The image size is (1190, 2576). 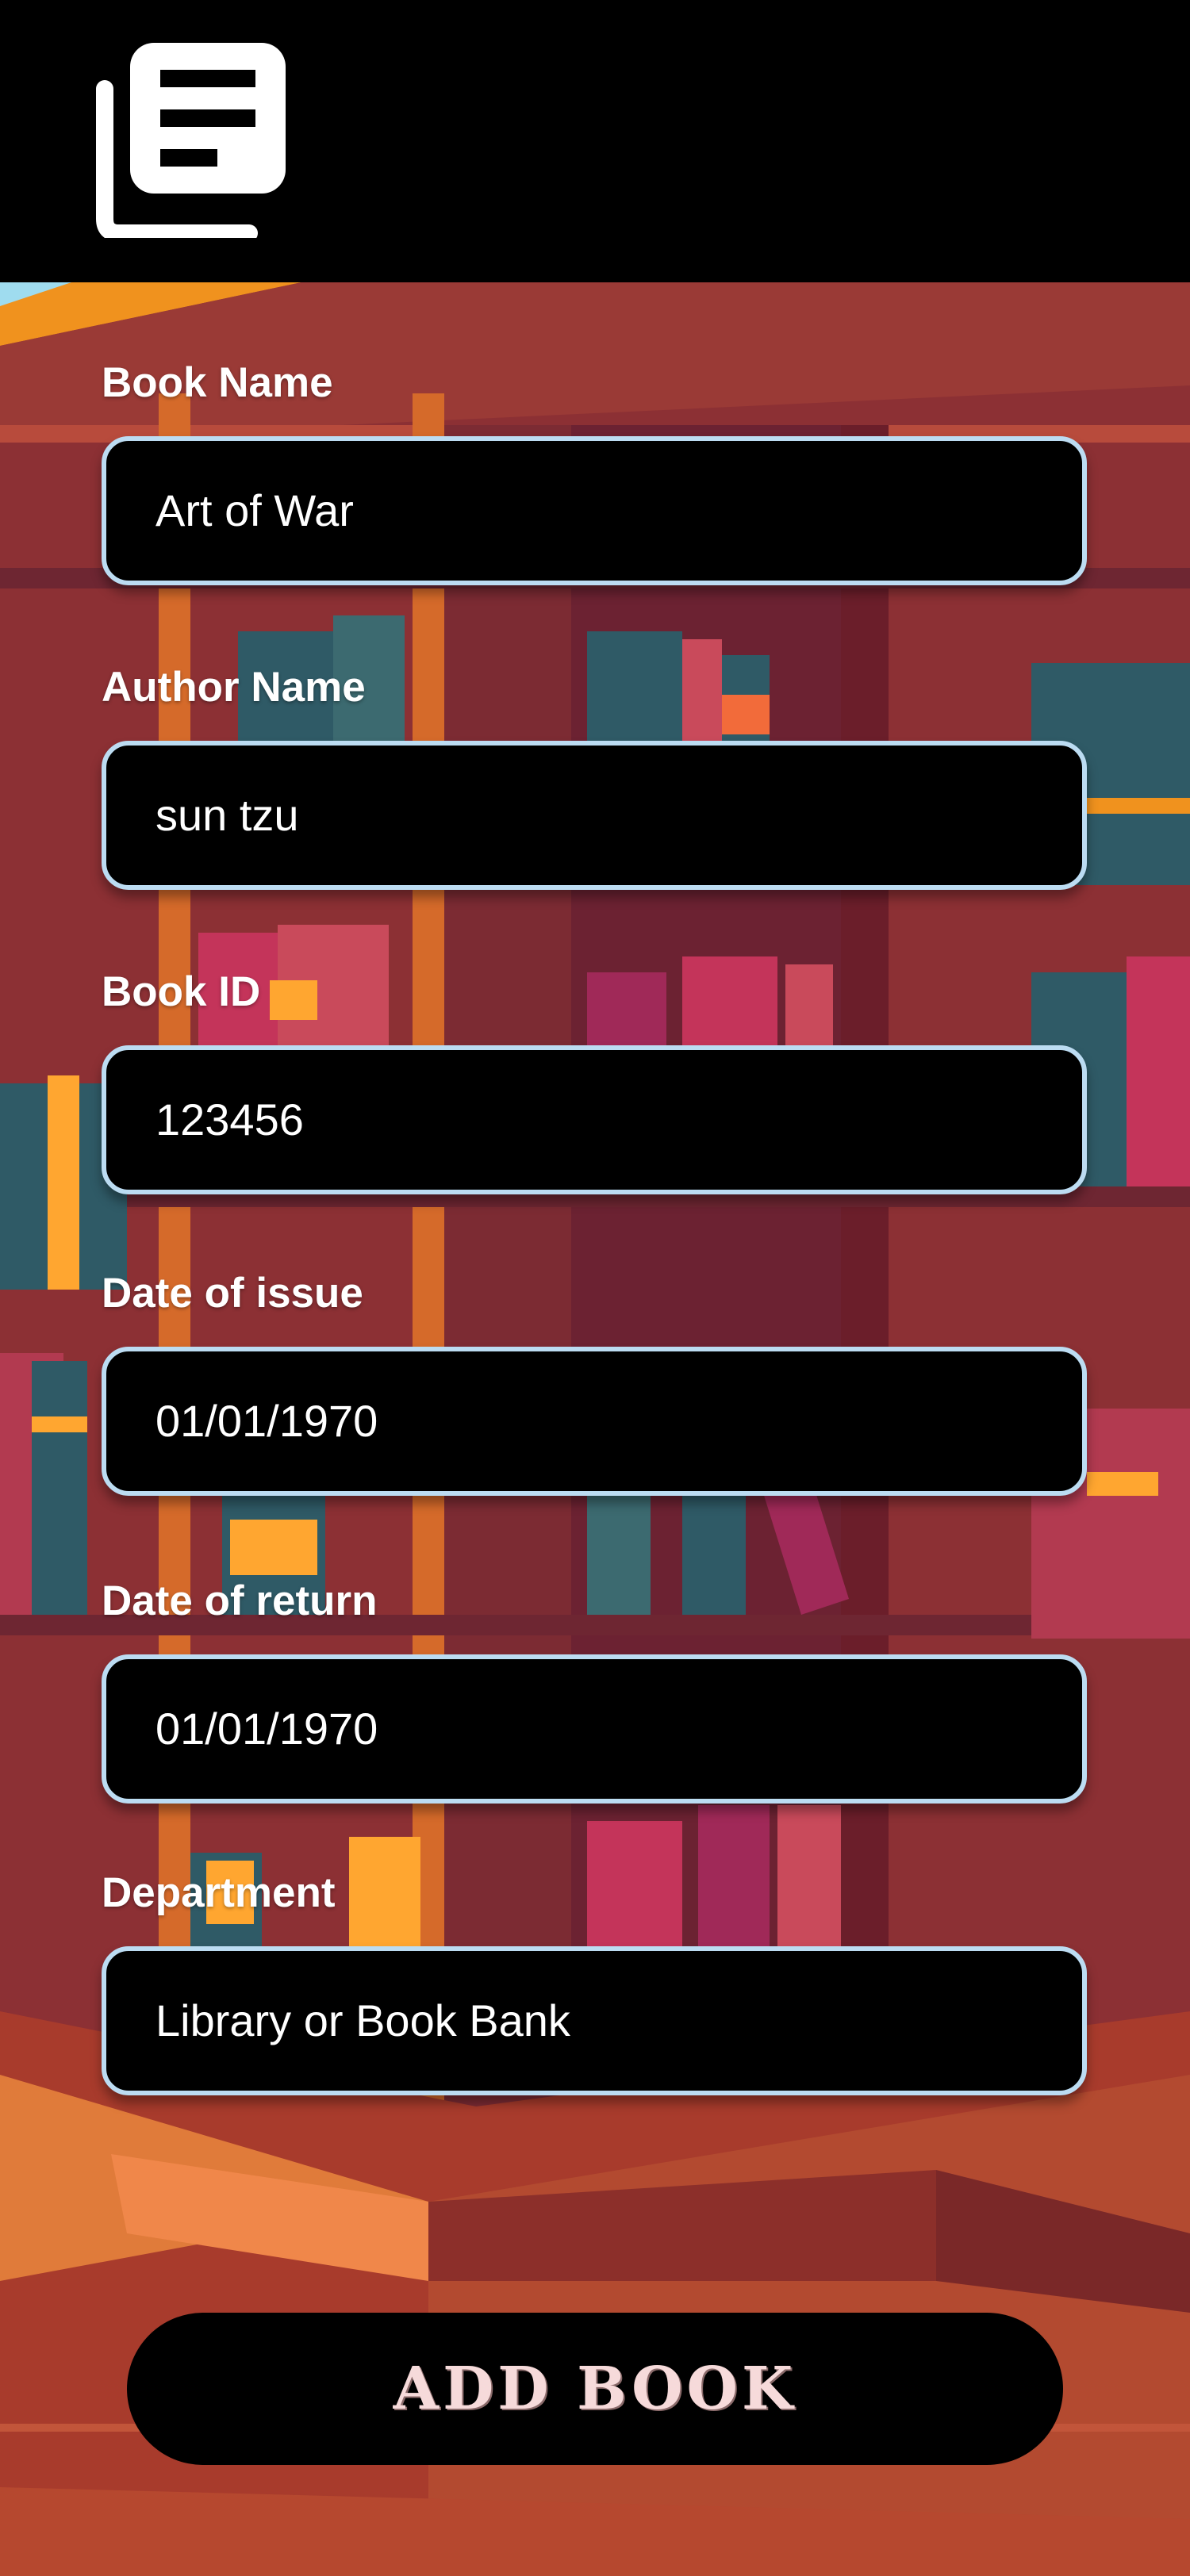 I want to click on add-book-button: ADD BOOK, so click(x=595, y=2389).